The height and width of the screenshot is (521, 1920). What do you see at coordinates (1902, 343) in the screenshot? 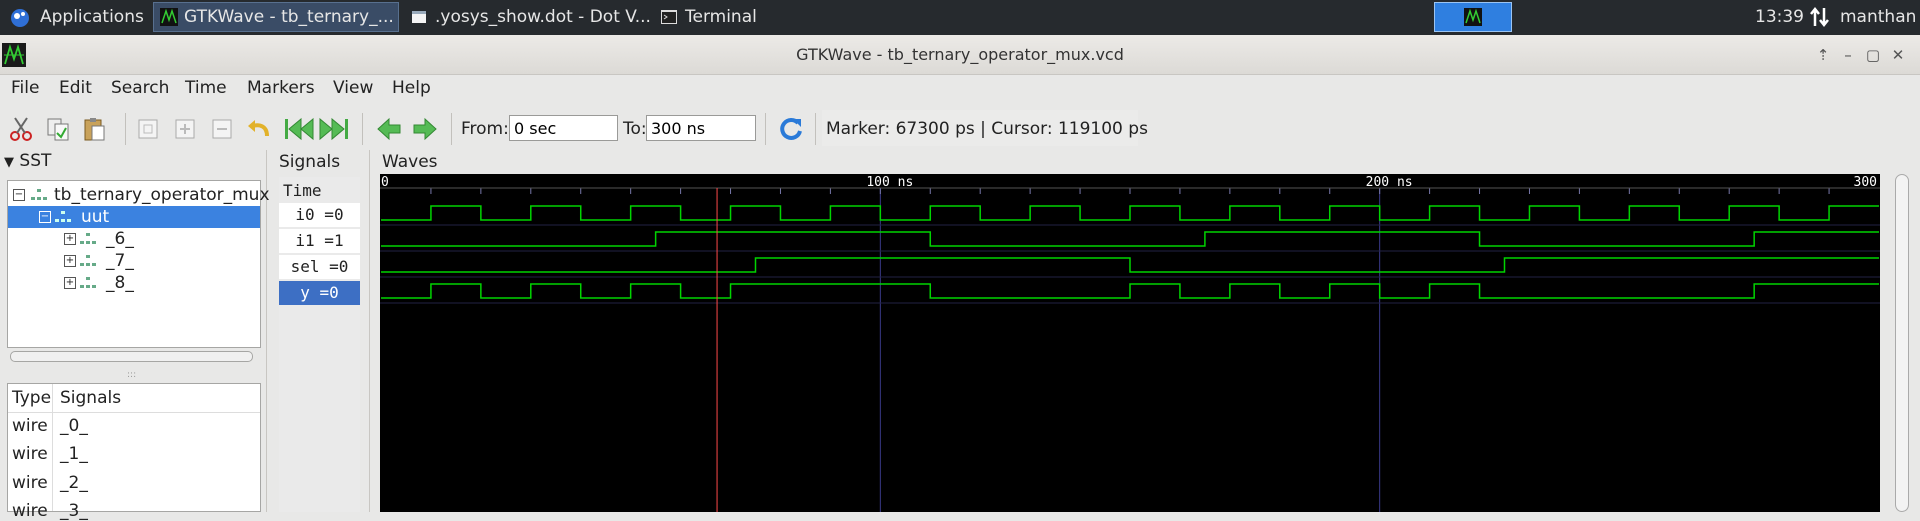
I see `waves-vertical-scrollbar` at bounding box center [1902, 343].